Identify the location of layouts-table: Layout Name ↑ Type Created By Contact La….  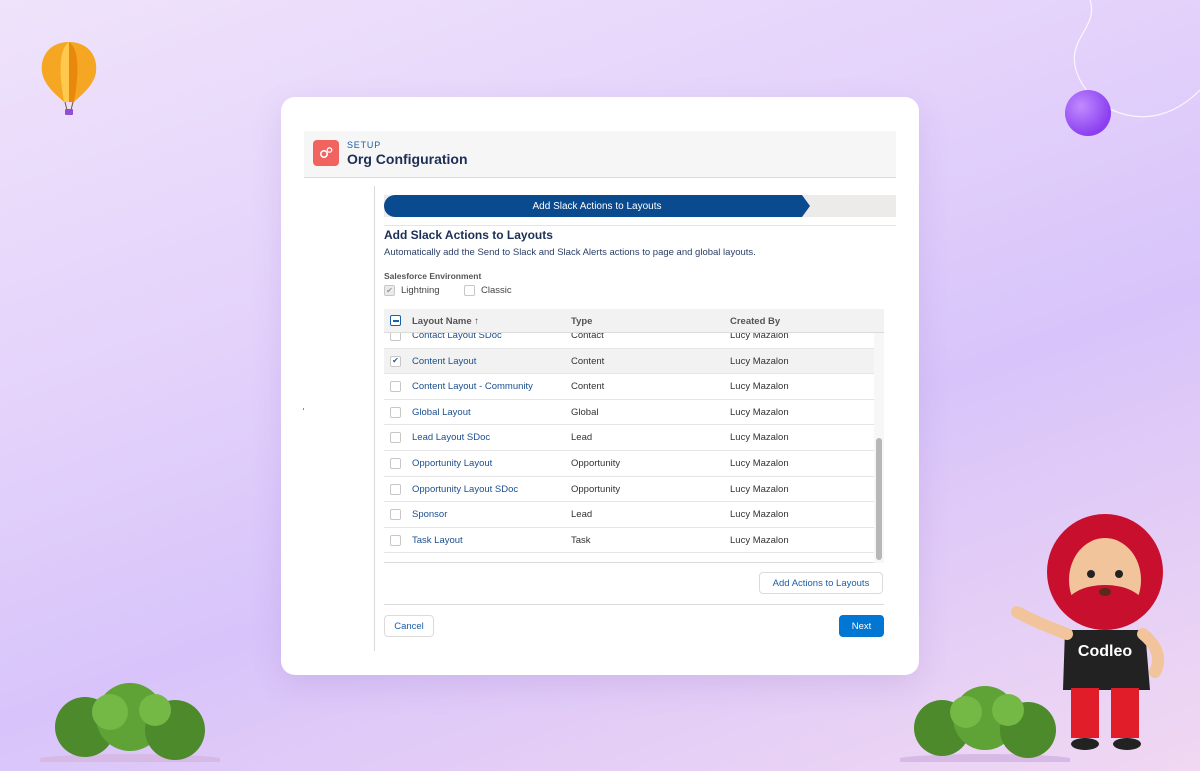
(634, 436).